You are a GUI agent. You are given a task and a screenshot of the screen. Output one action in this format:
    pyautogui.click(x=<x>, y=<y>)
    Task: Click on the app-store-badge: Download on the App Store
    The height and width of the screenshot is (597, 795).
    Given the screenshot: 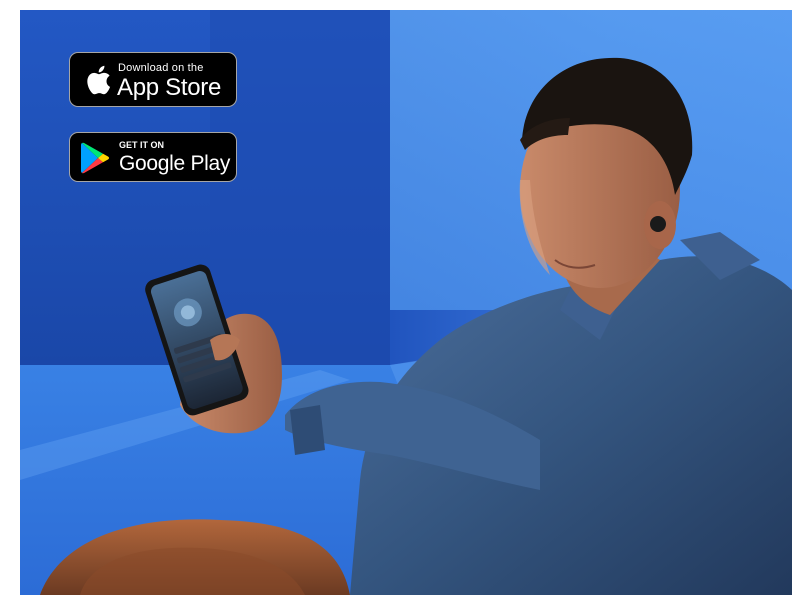 What is the action you would take?
    pyautogui.click(x=153, y=79)
    